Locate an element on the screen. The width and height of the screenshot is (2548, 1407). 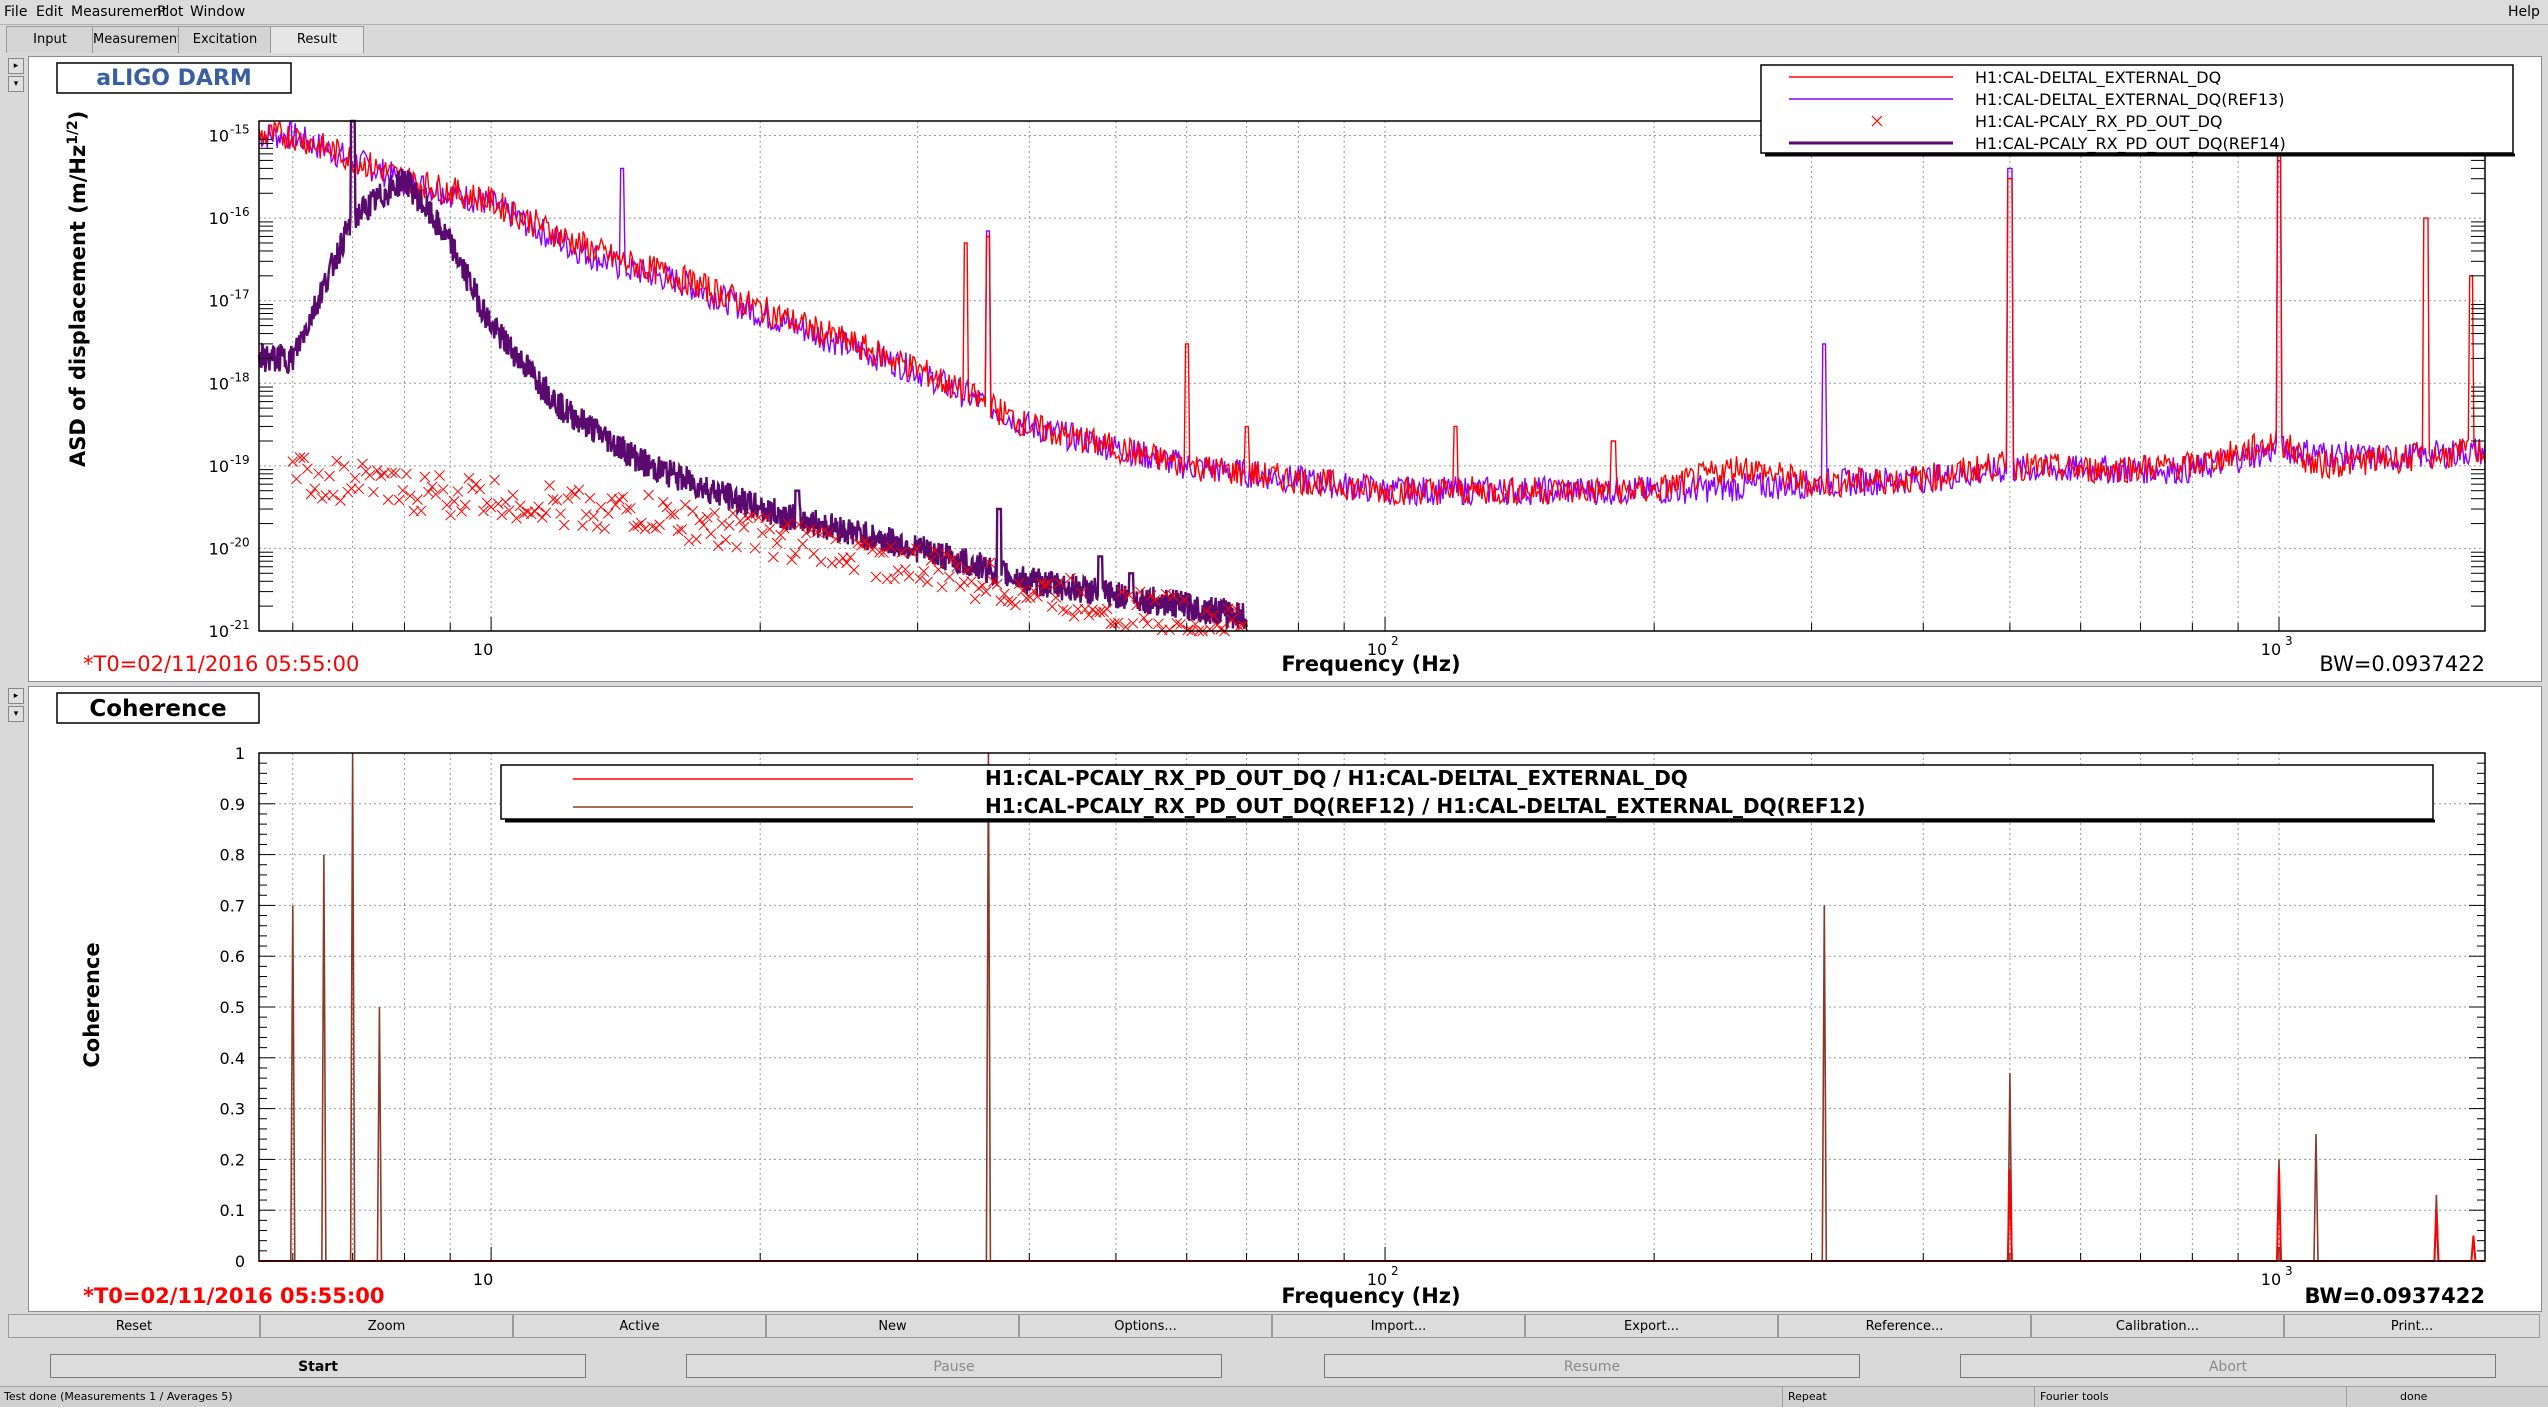
y-tick-label: 0 is located at coordinates (240, 1261).